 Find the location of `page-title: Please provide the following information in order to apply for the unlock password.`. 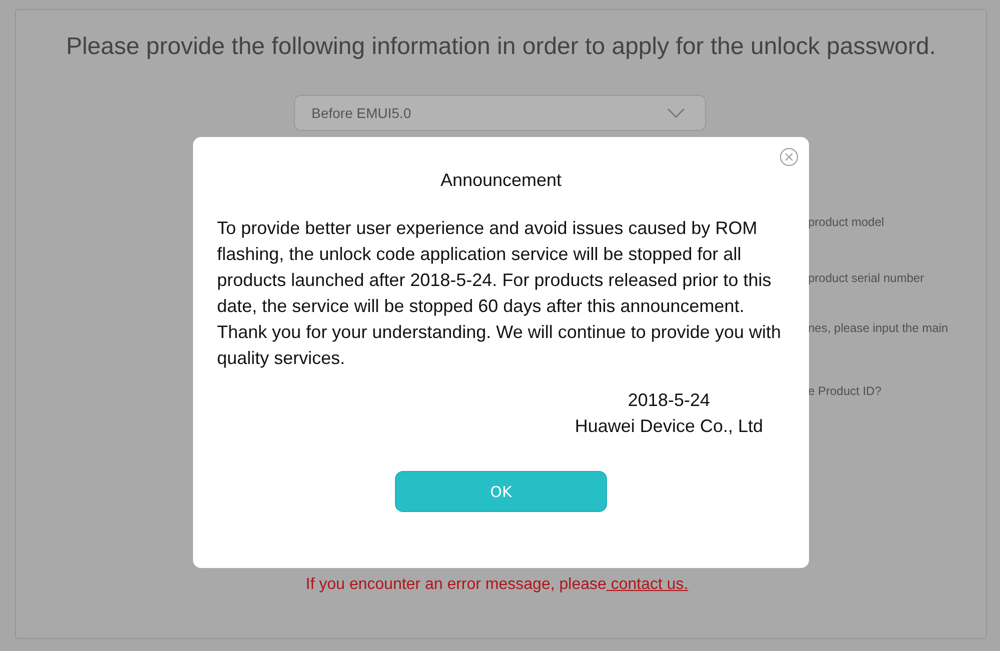

page-title: Please provide the following information in order to apply for the unlock password. is located at coordinates (501, 47).